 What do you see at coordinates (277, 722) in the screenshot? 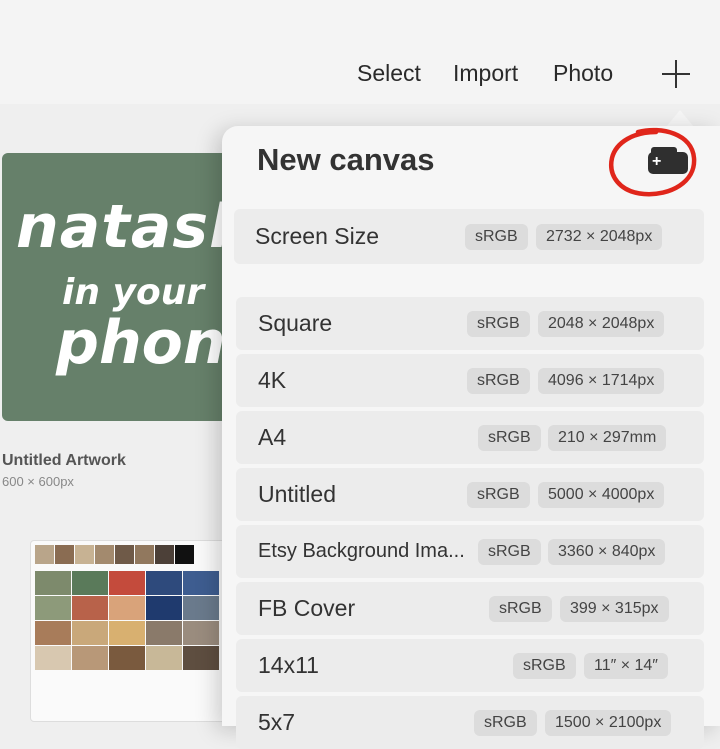
I see `canvas-name: 5x7` at bounding box center [277, 722].